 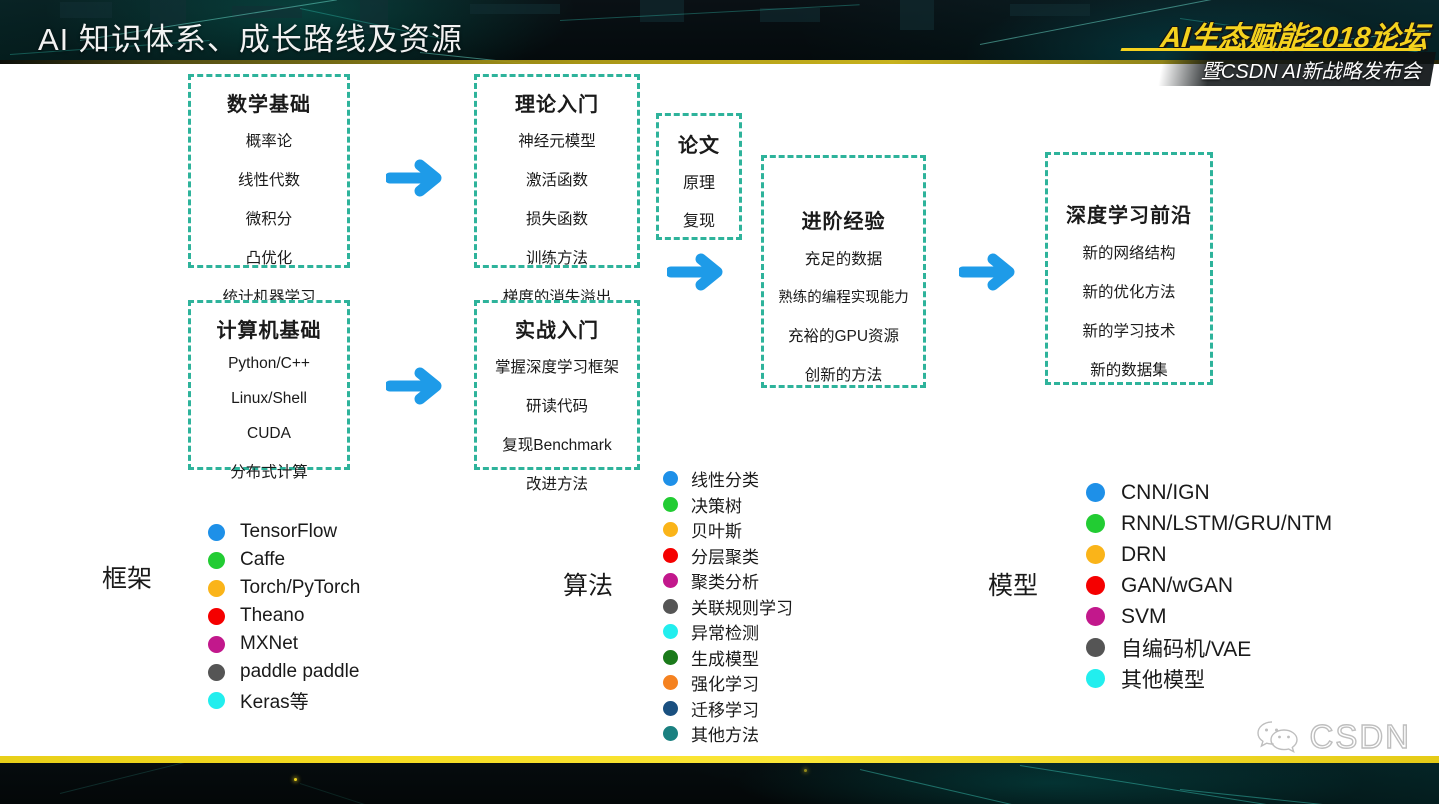 I want to click on legend-item-label: paddle paddle, so click(x=300, y=671).